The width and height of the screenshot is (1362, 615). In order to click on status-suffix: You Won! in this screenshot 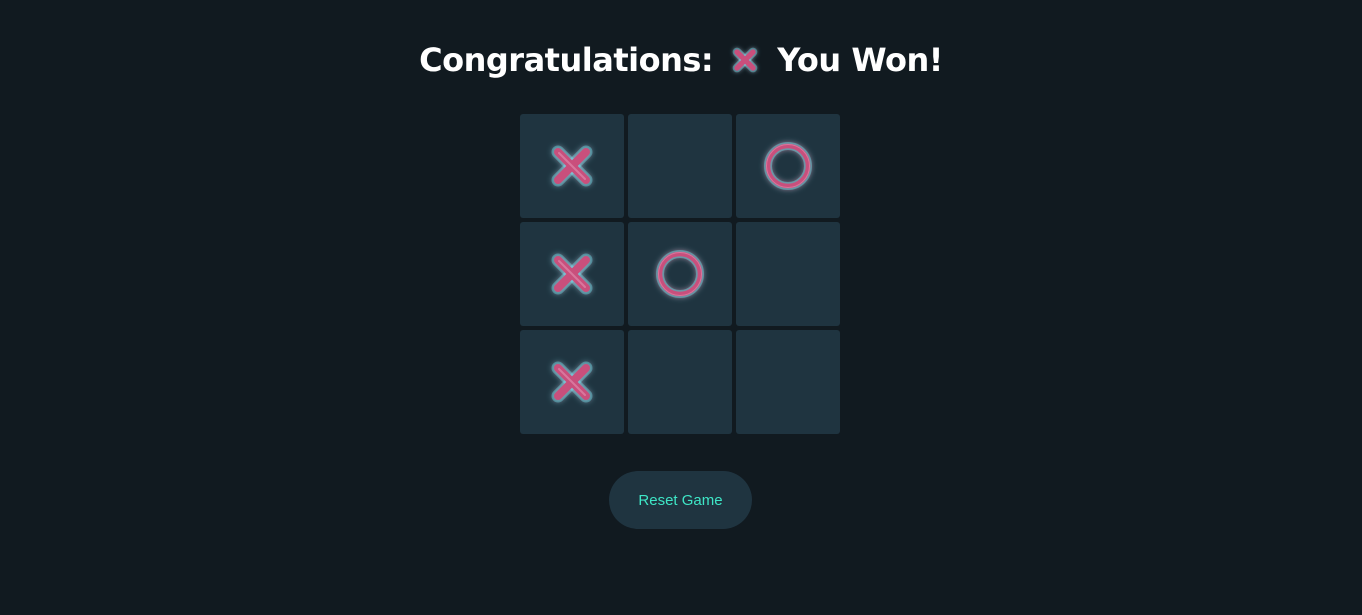, I will do `click(860, 60)`.